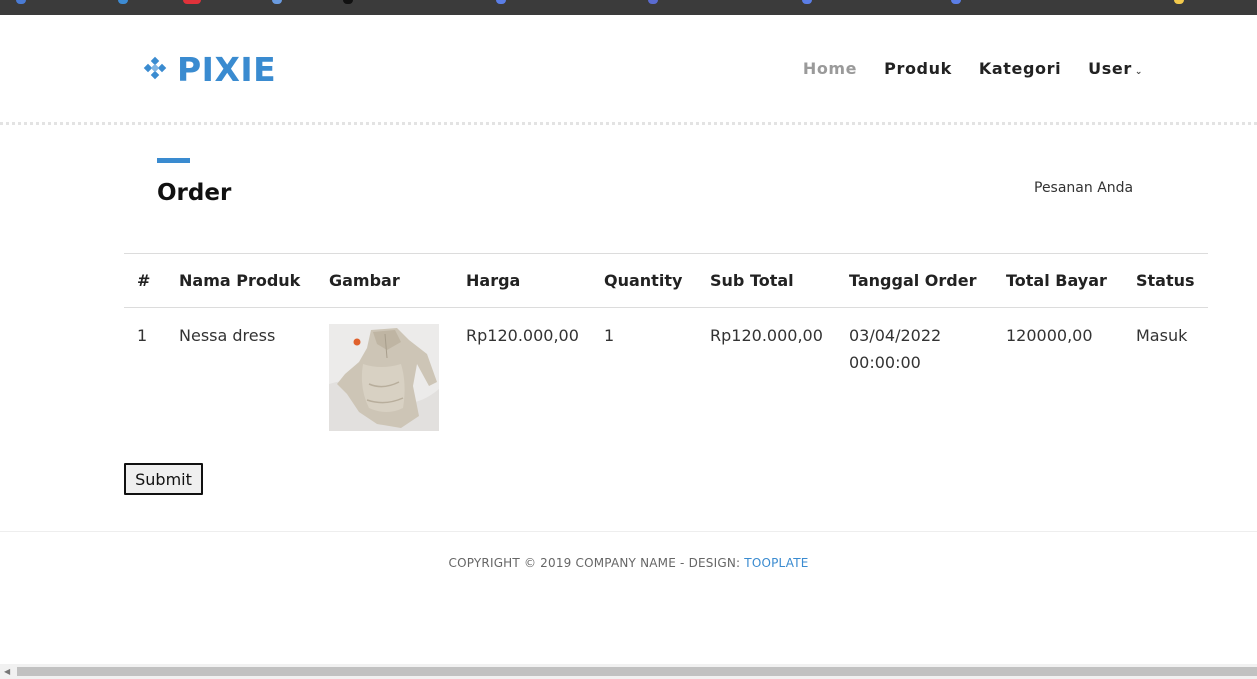 This screenshot has width=1257, height=679. I want to click on site-logo: PIXIE, so click(208, 69).